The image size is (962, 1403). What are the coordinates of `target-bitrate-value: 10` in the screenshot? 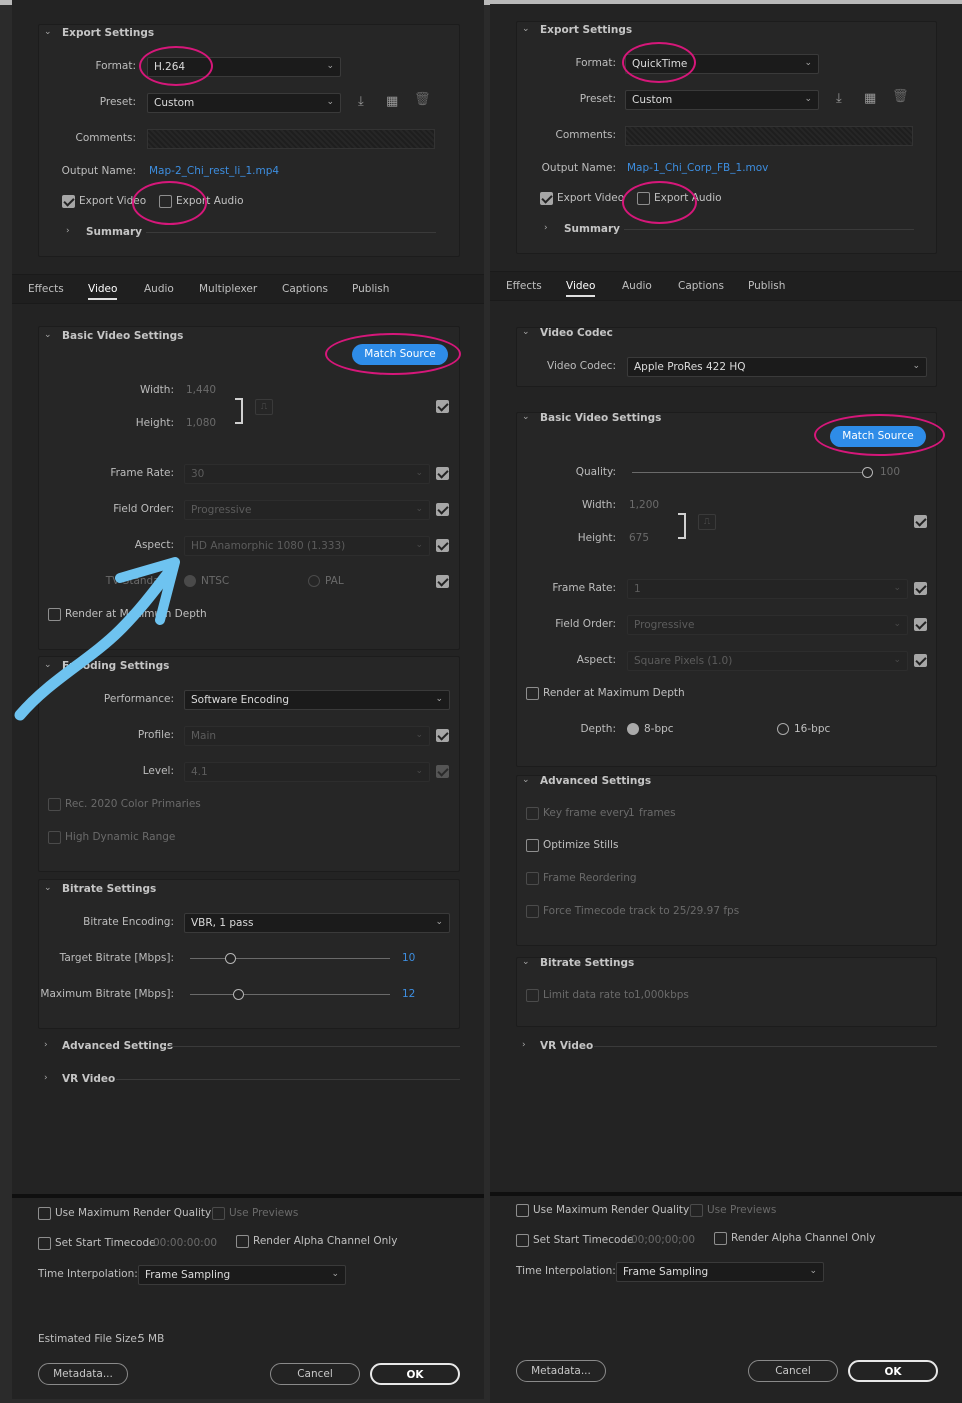 It's located at (408, 958).